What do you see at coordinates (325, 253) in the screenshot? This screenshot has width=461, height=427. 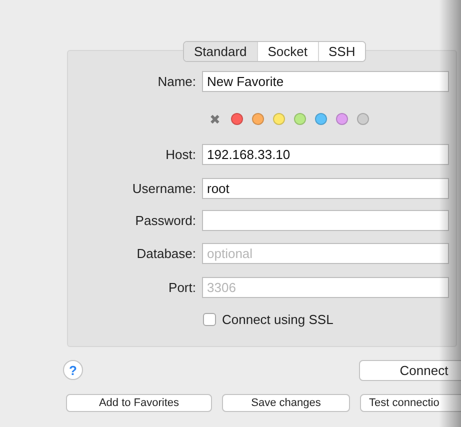 I see `input-field: optional` at bounding box center [325, 253].